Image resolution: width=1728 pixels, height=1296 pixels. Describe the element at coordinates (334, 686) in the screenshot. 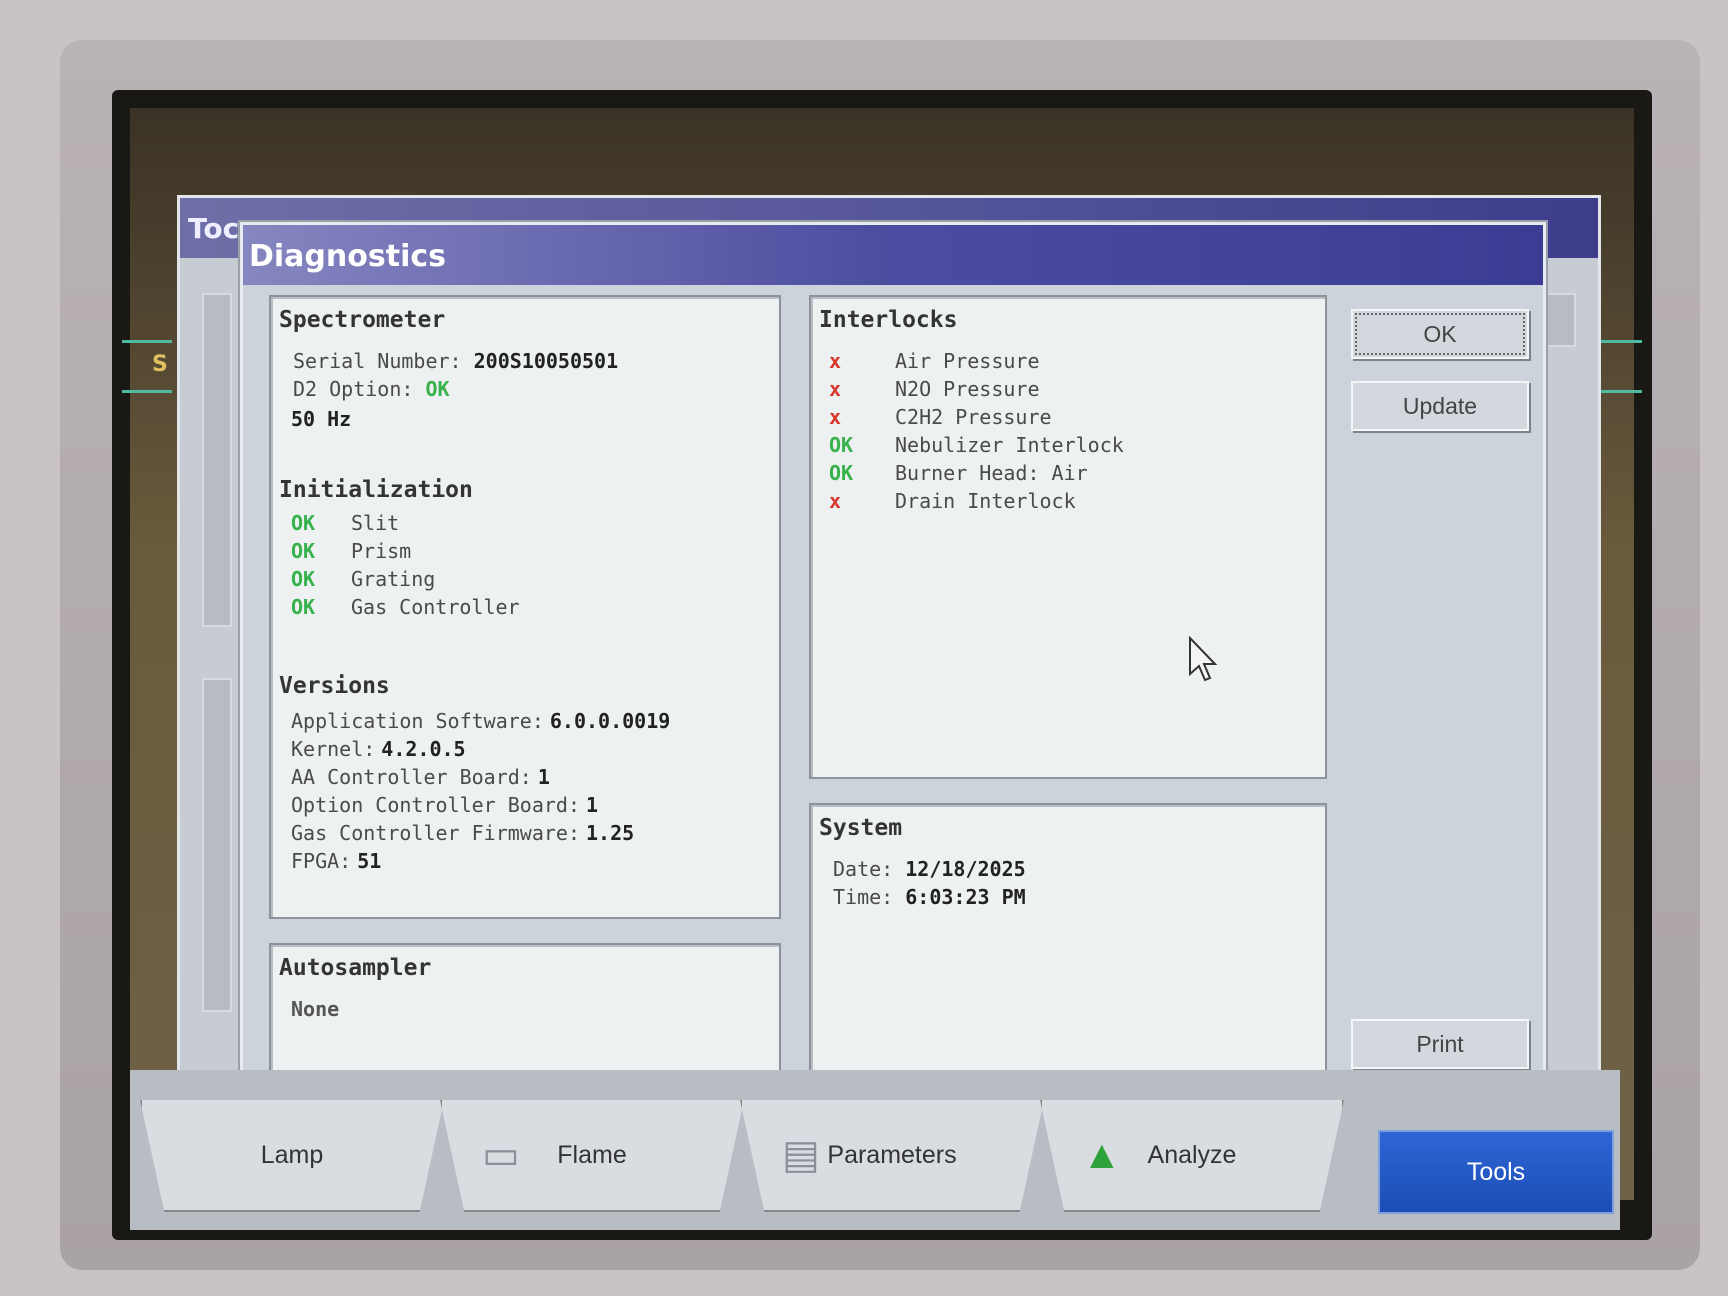

I see `versions-heading: Versions` at that location.